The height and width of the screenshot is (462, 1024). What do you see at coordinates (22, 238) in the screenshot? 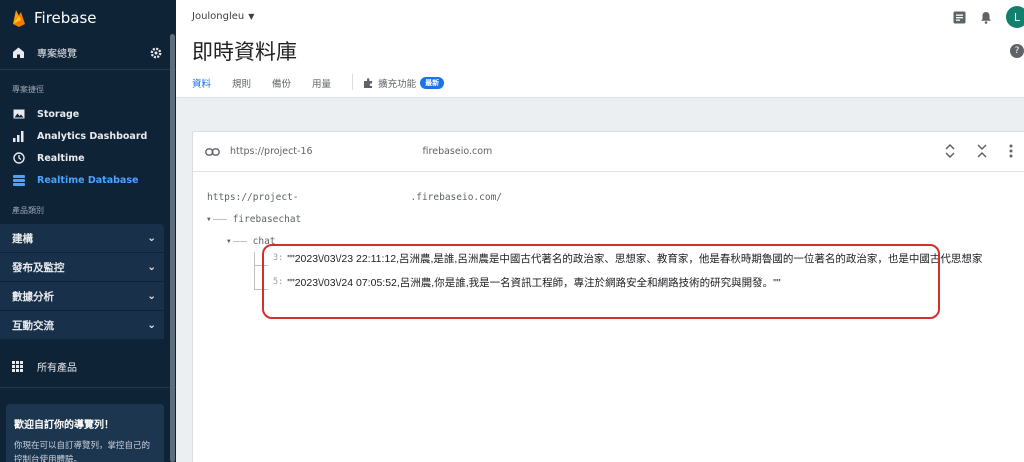
I see `sidebar-group-label: 建構` at bounding box center [22, 238].